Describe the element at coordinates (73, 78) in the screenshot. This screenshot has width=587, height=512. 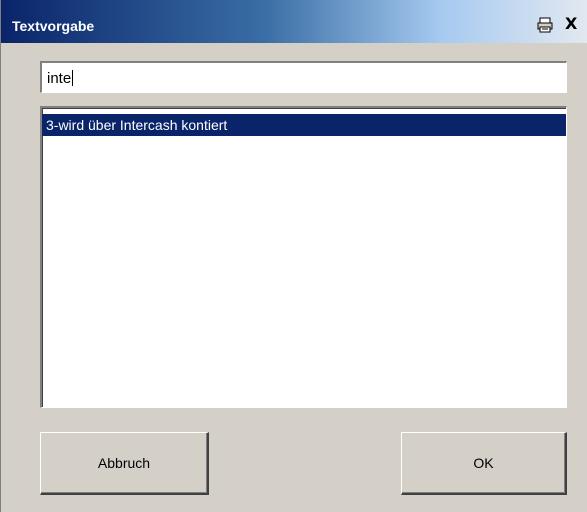
I see `text-caret` at that location.